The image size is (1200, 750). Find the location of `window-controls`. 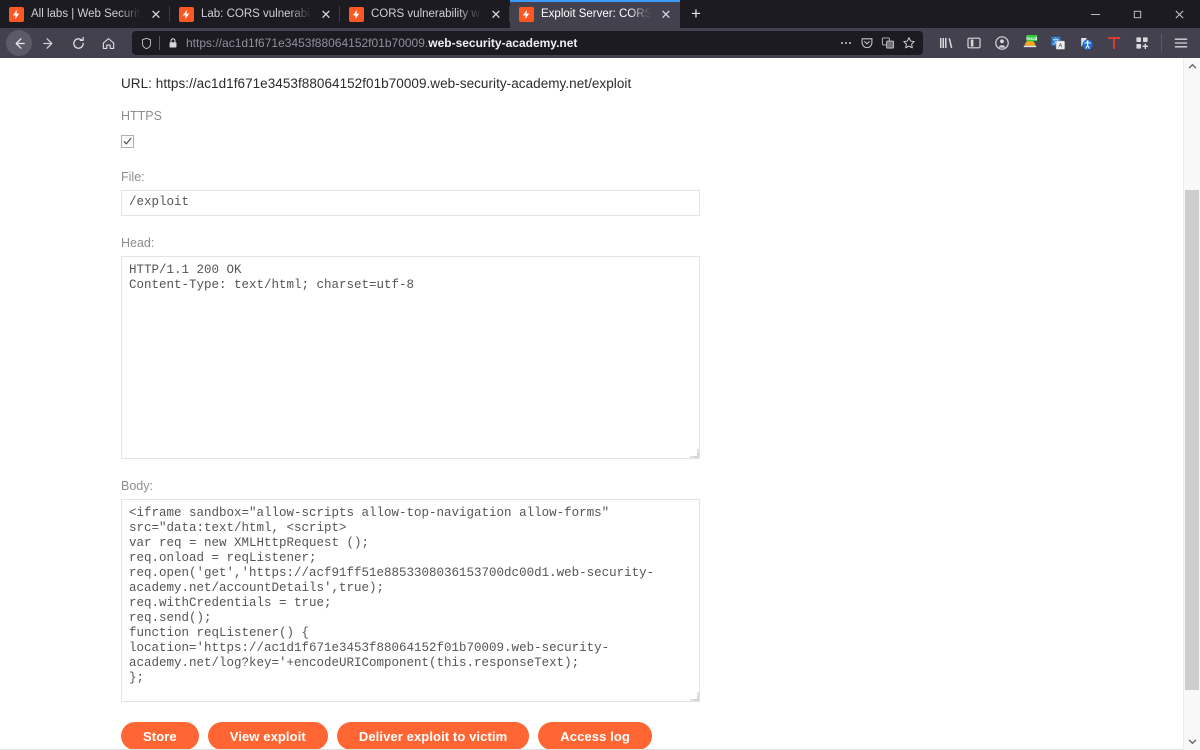

window-controls is located at coordinates (1137, 14).